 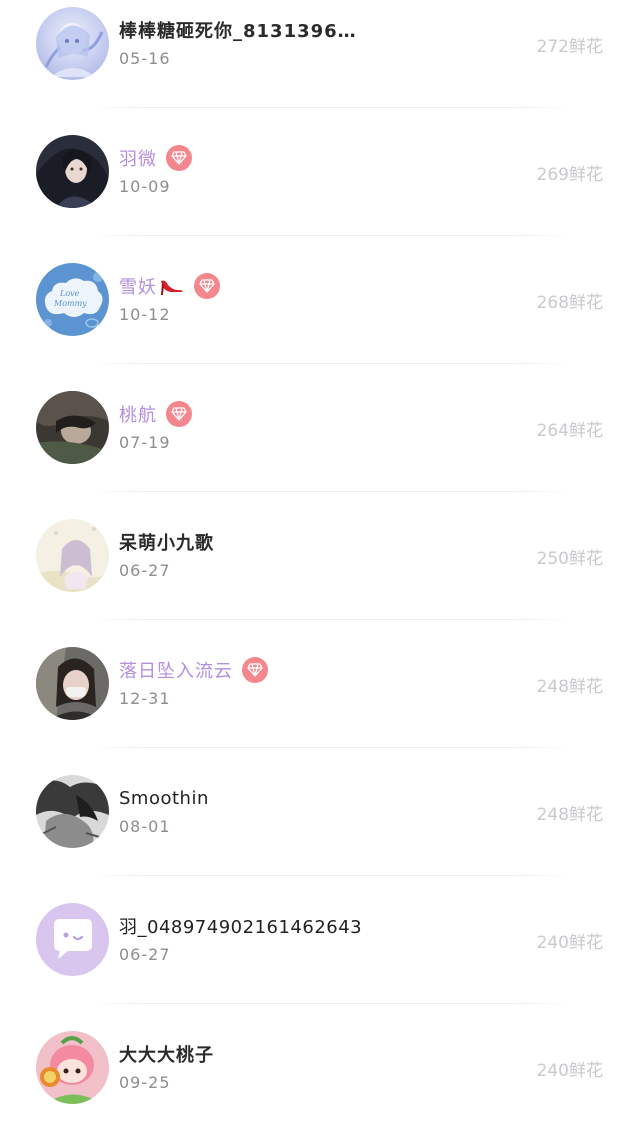 What do you see at coordinates (569, 431) in the screenshot?
I see `flower-count: 264鲜花` at bounding box center [569, 431].